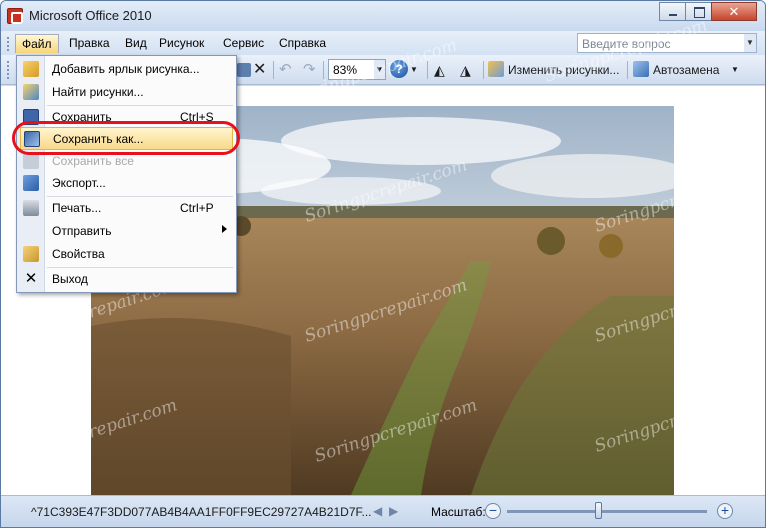 This screenshot has height=528, width=766. I want to click on locate-pictures-icon, so click(31, 92).